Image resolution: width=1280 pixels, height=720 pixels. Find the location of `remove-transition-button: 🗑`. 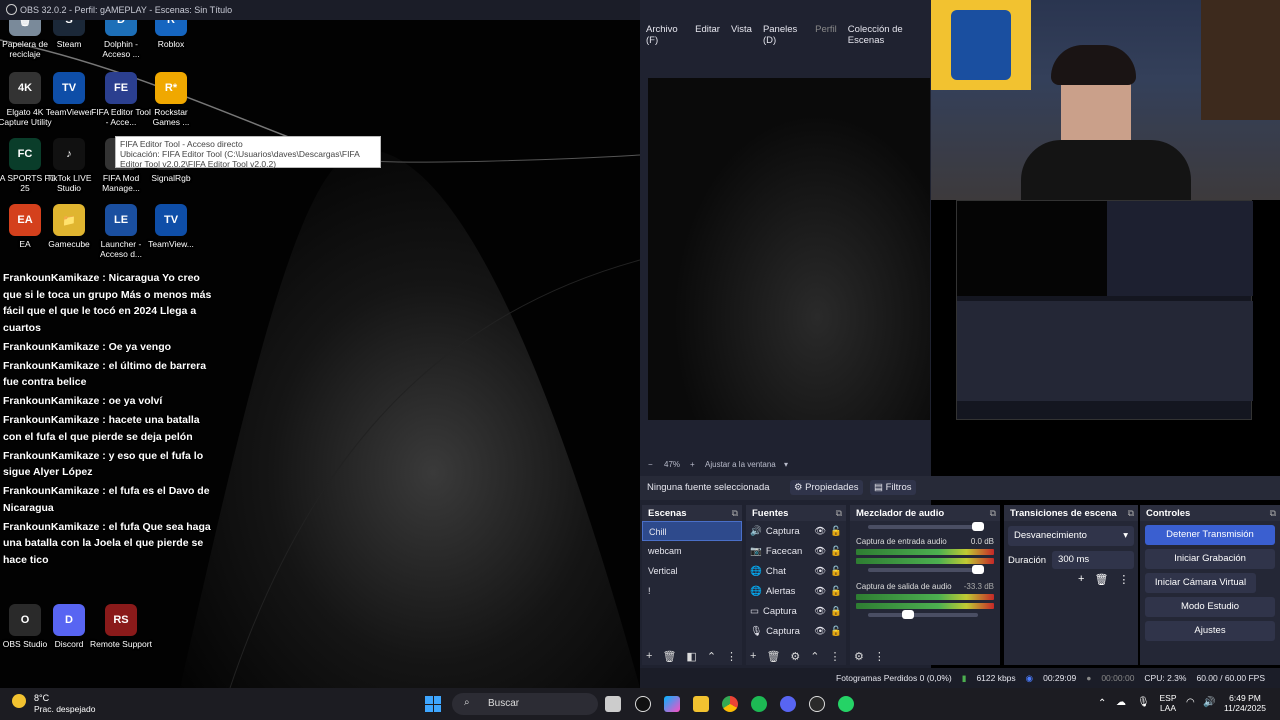

remove-transition-button: 🗑 is located at coordinates (1101, 579).